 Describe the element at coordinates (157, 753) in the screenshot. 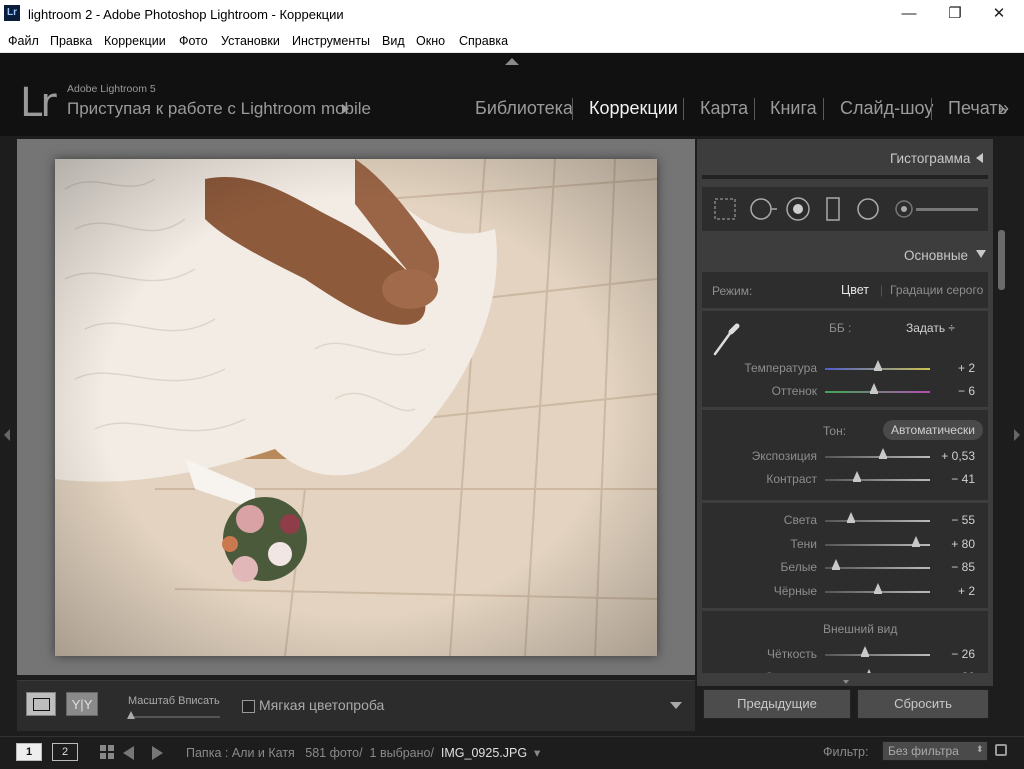

I see `next-photo-arrow-icon` at that location.